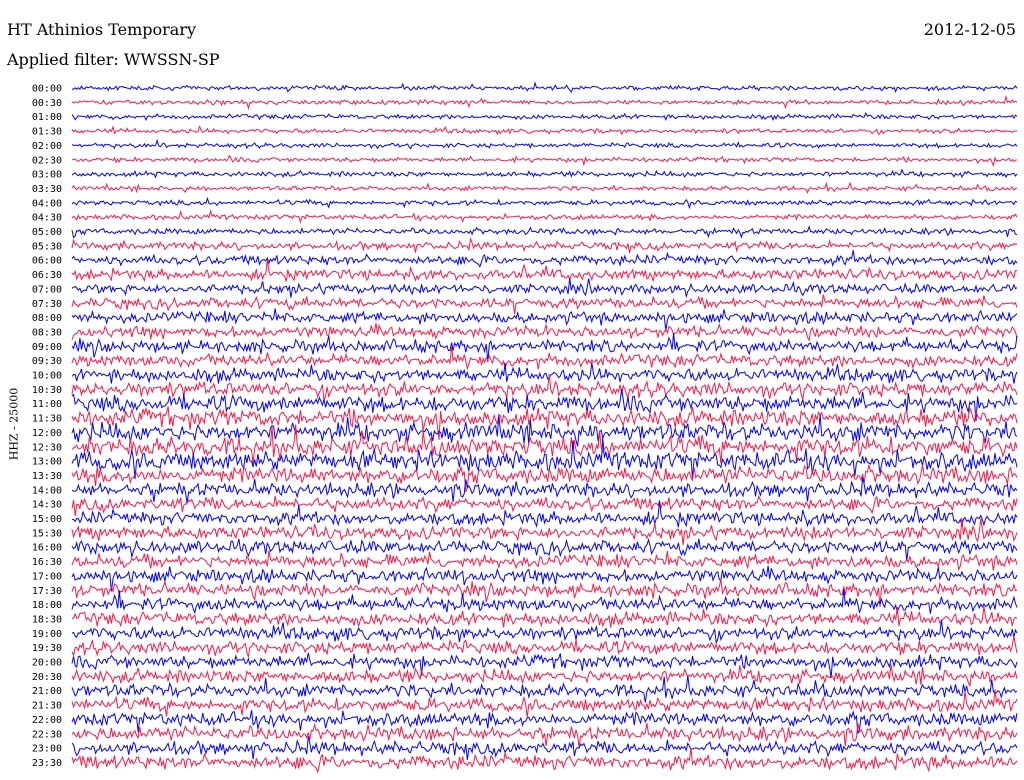  Describe the element at coordinates (47, 117) in the screenshot. I see `time-label: 01:00` at that location.